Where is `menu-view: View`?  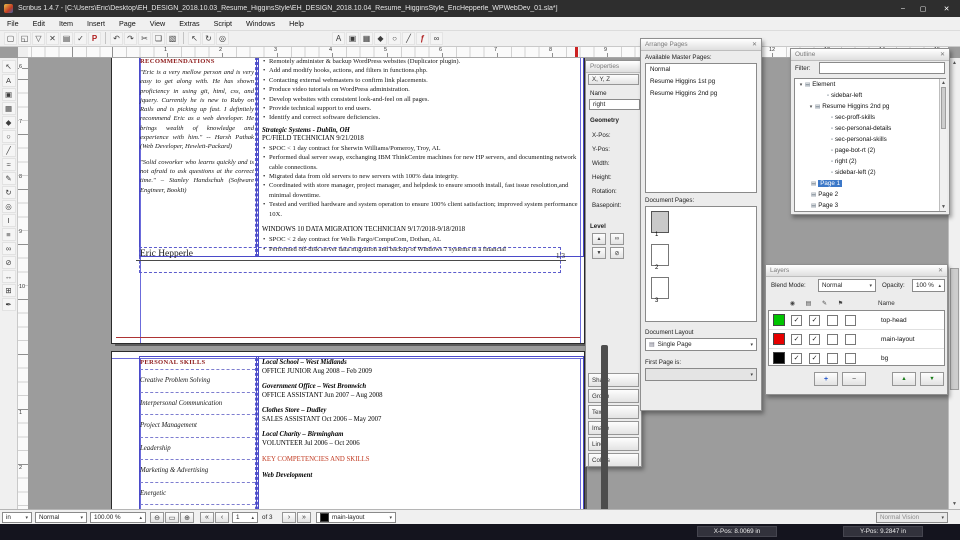 menu-view: View is located at coordinates (157, 23).